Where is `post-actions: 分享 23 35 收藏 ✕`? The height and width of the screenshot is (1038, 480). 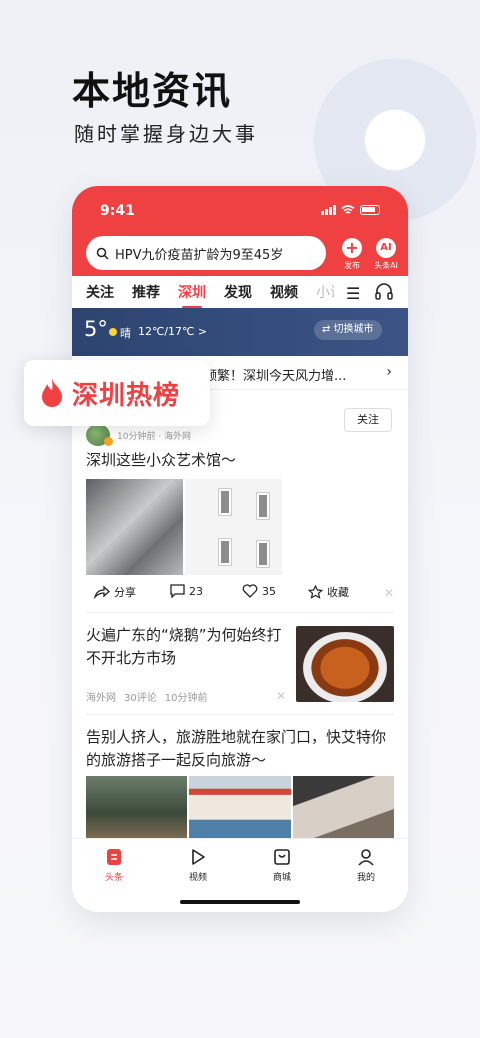
post-actions: 分享 23 35 收藏 ✕ is located at coordinates (241, 594).